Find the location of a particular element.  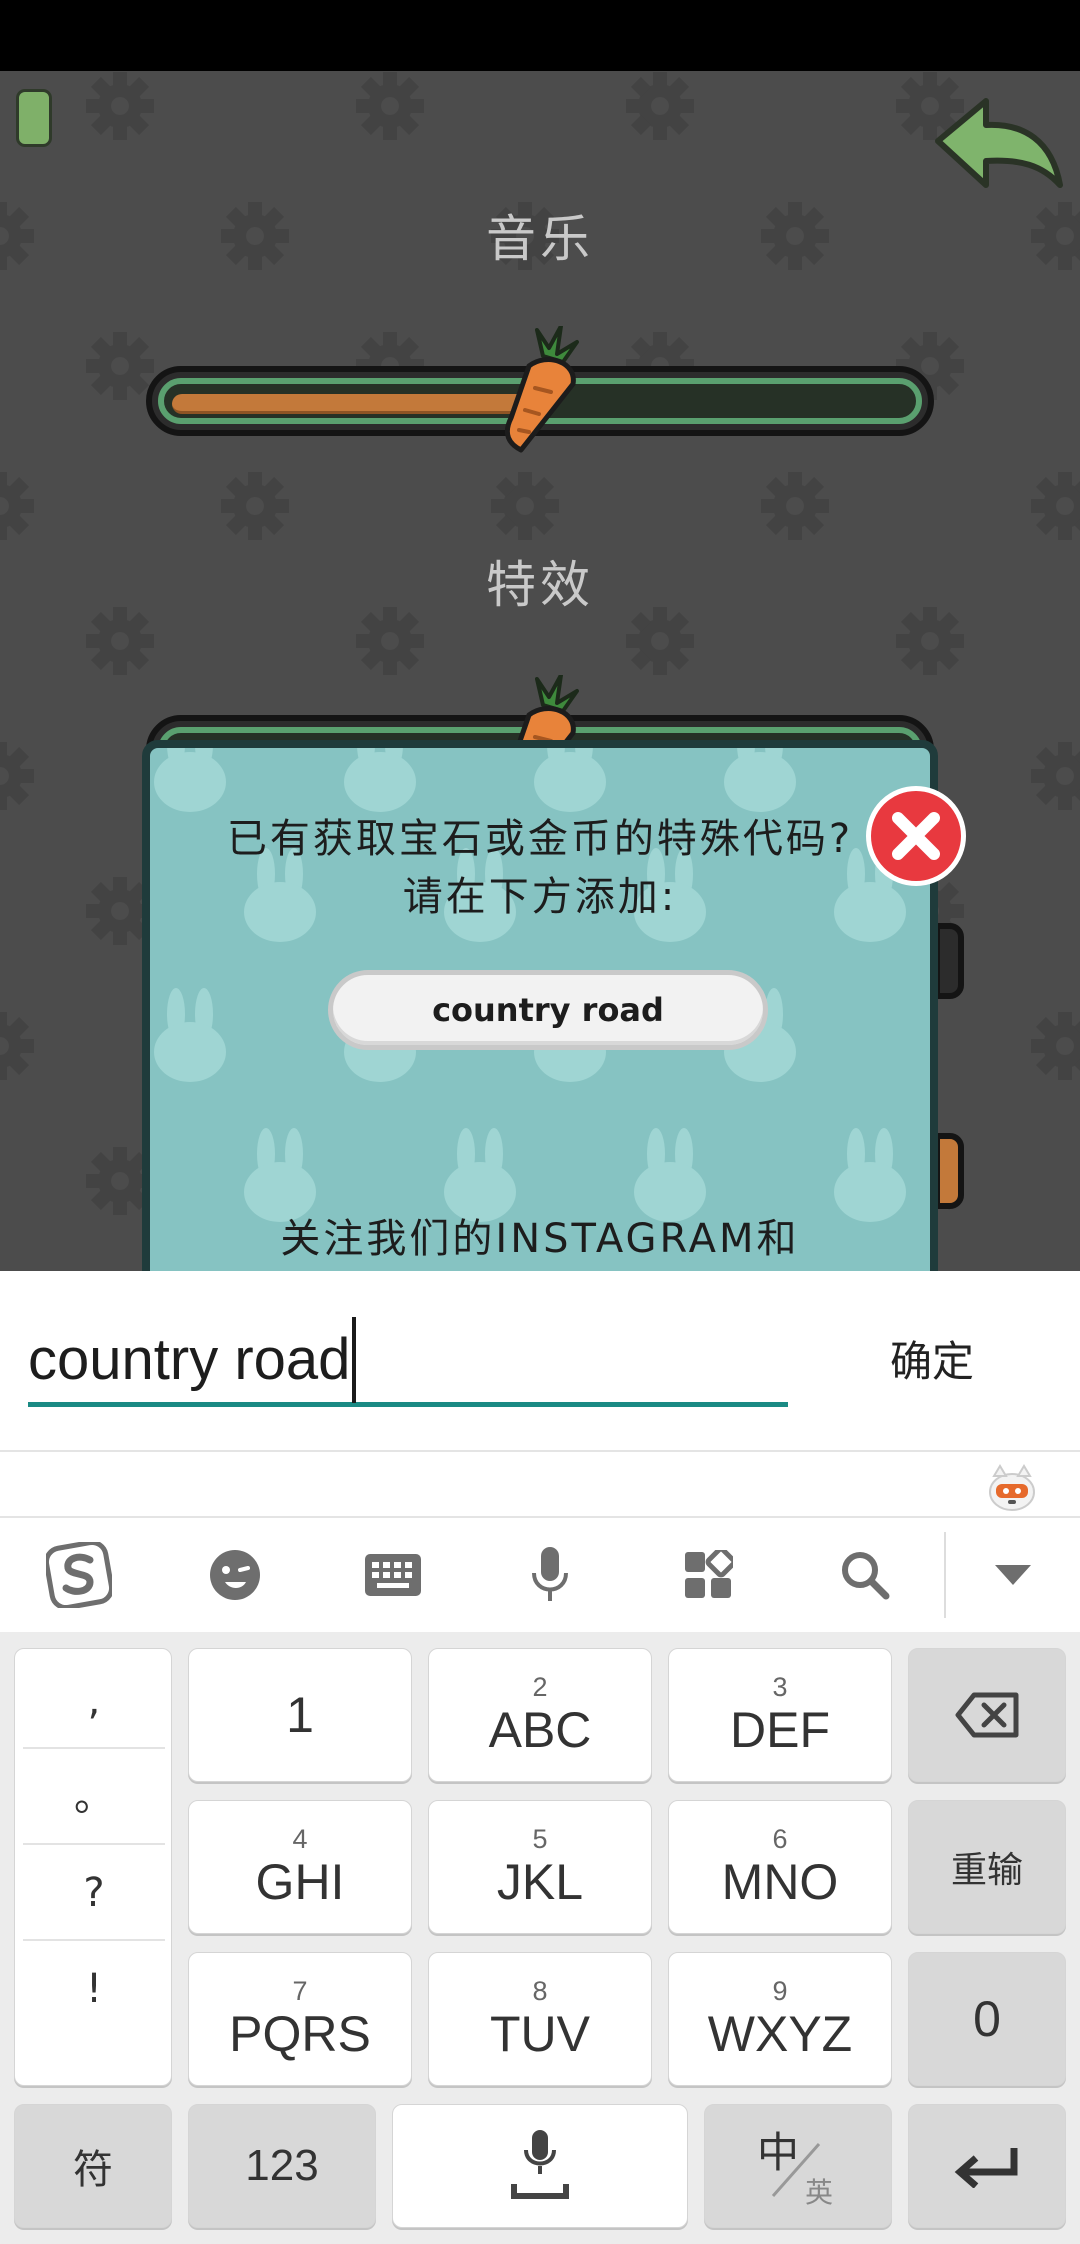

key-label: PQRS is located at coordinates (300, 2034).